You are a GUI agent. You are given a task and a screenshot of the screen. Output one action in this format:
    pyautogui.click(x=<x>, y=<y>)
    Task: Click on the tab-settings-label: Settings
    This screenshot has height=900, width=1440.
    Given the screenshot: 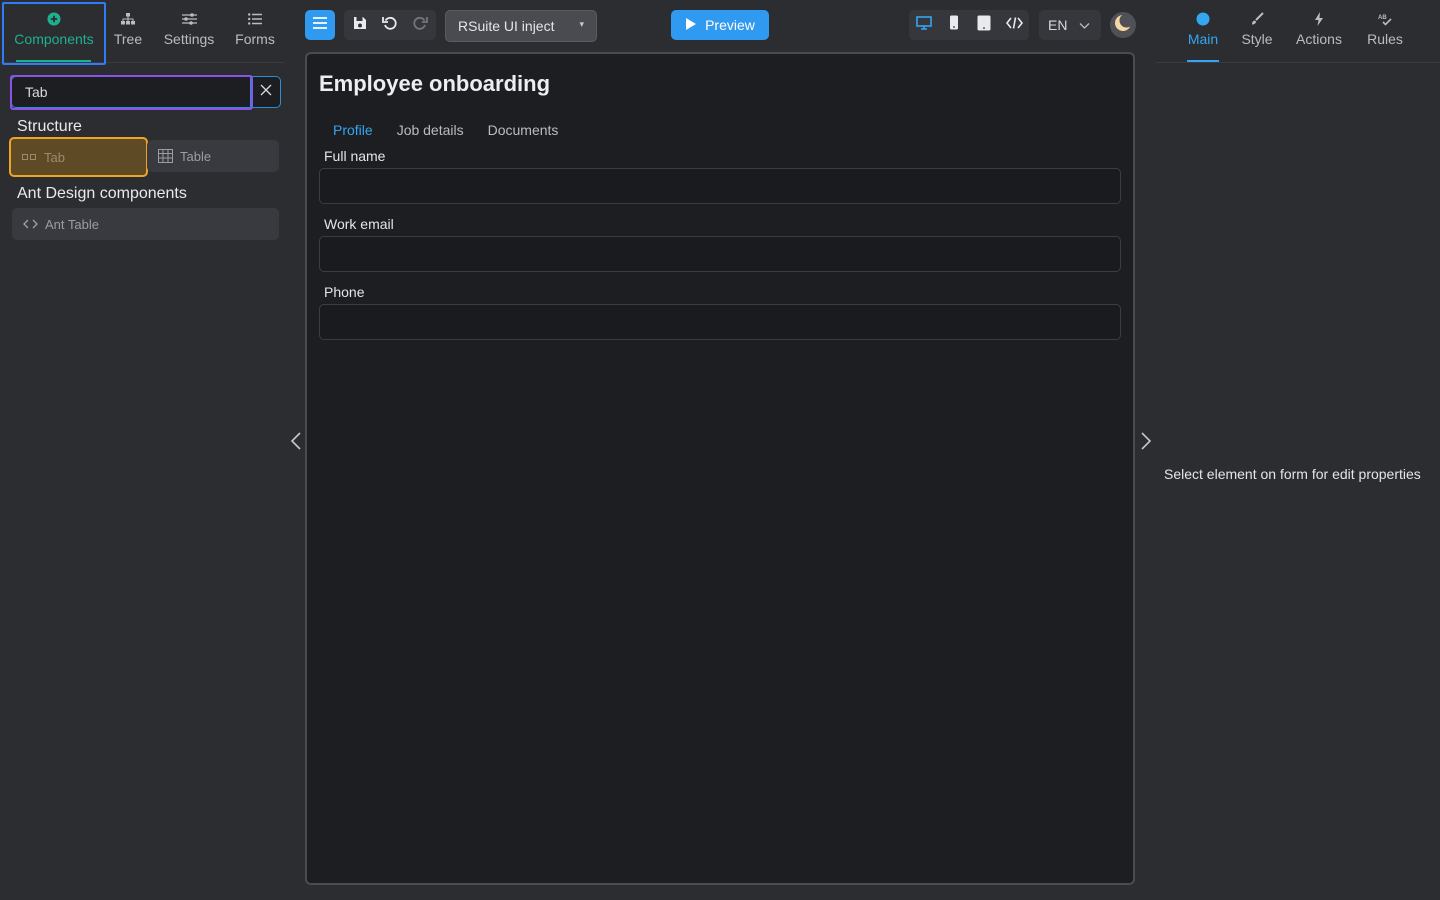 What is the action you would take?
    pyautogui.click(x=189, y=39)
    